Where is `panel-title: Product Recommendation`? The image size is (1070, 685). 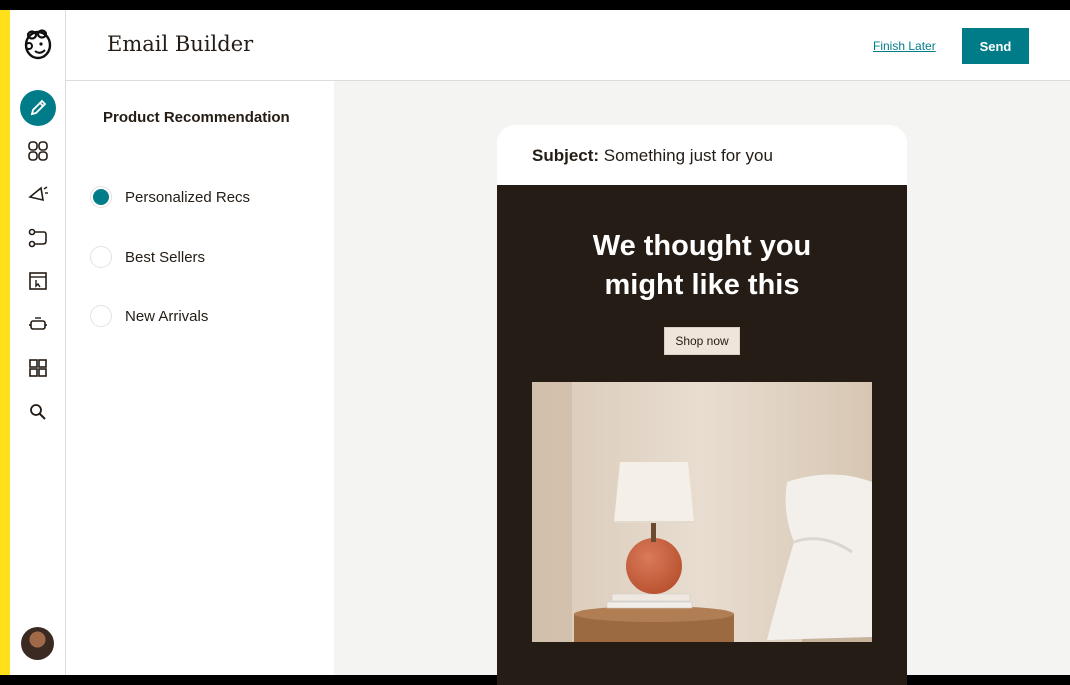
panel-title: Product Recommendation is located at coordinates (196, 117).